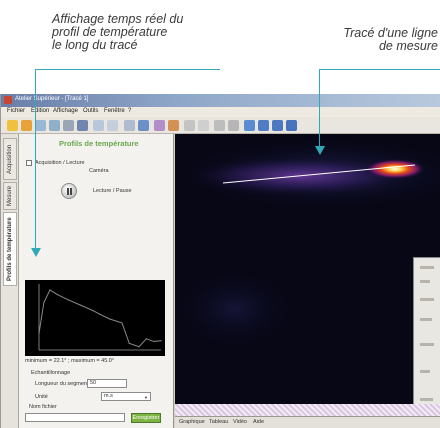 The width and height of the screenshot is (440, 428). I want to click on acquisition-checkbox, so click(29, 163).